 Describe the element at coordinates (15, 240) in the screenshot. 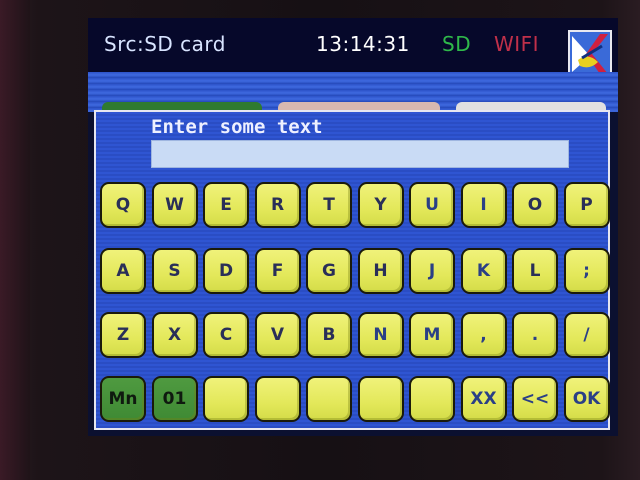

I see `device-edge` at that location.